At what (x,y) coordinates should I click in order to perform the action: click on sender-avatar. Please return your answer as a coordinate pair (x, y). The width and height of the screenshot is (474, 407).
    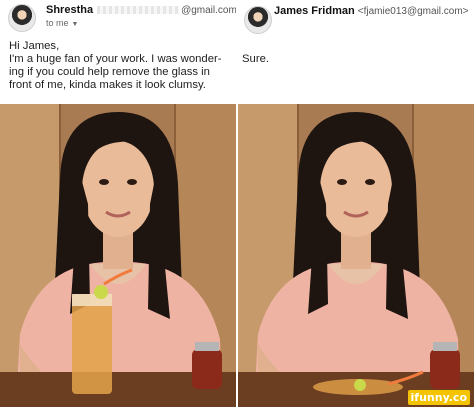
    Looking at the image, I should click on (22, 18).